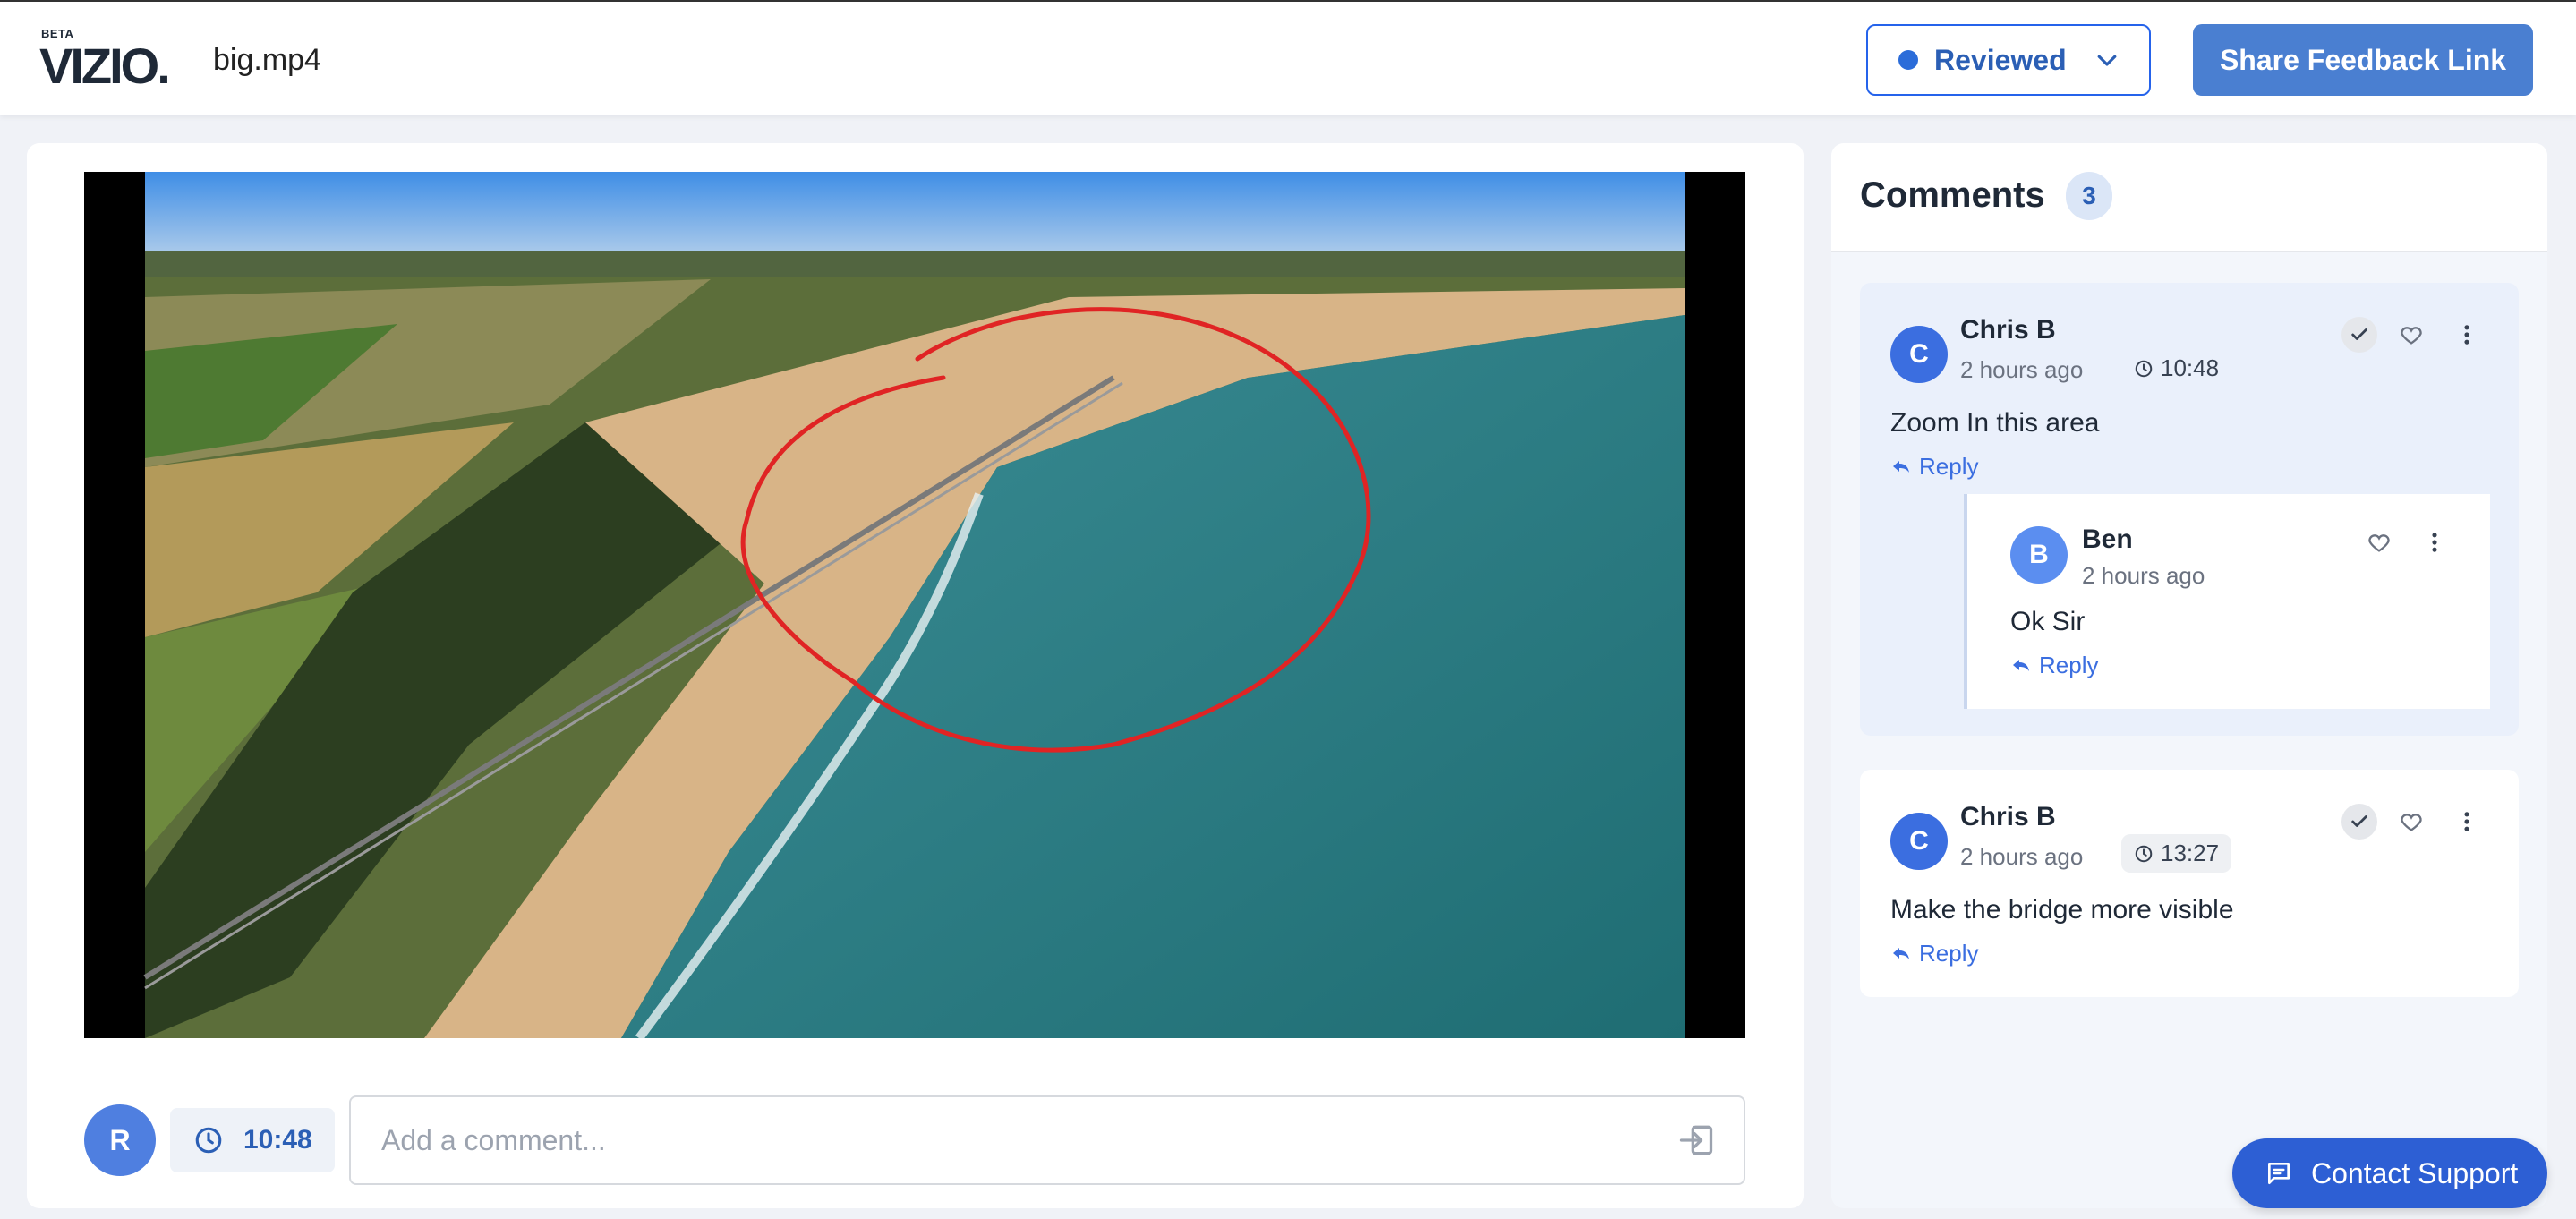 The height and width of the screenshot is (1219, 2576). What do you see at coordinates (1908, 60) in the screenshot?
I see `status-dot-icon` at bounding box center [1908, 60].